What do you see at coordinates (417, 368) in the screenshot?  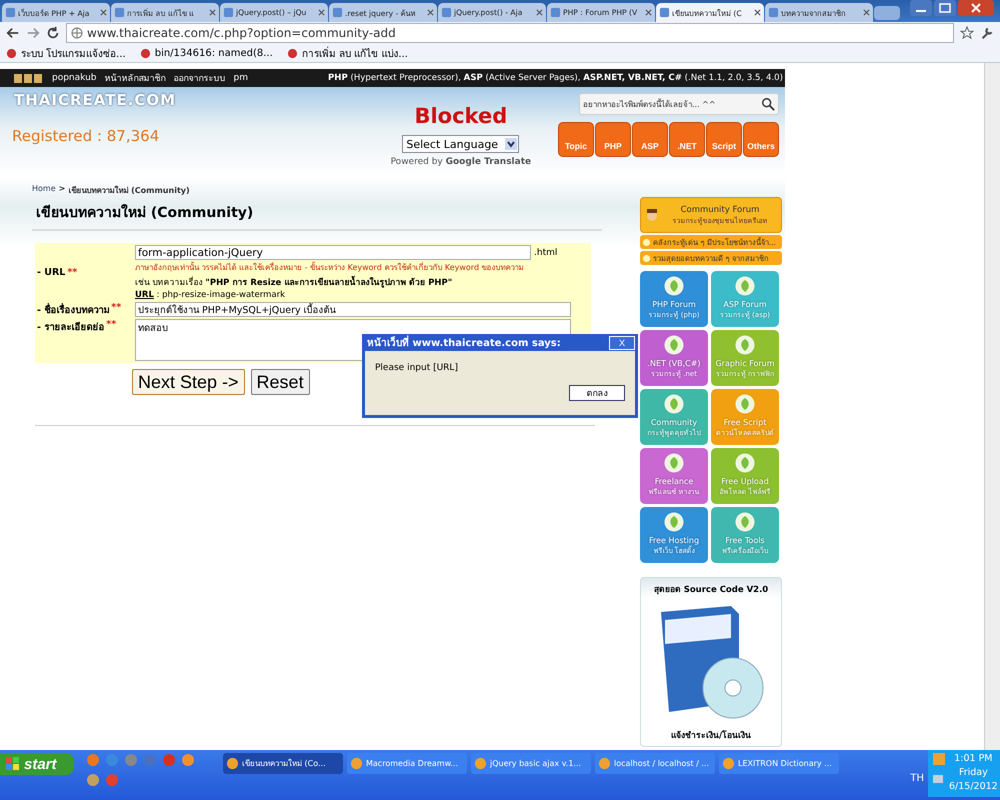 I see `dialog-message: Please input [URL]` at bounding box center [417, 368].